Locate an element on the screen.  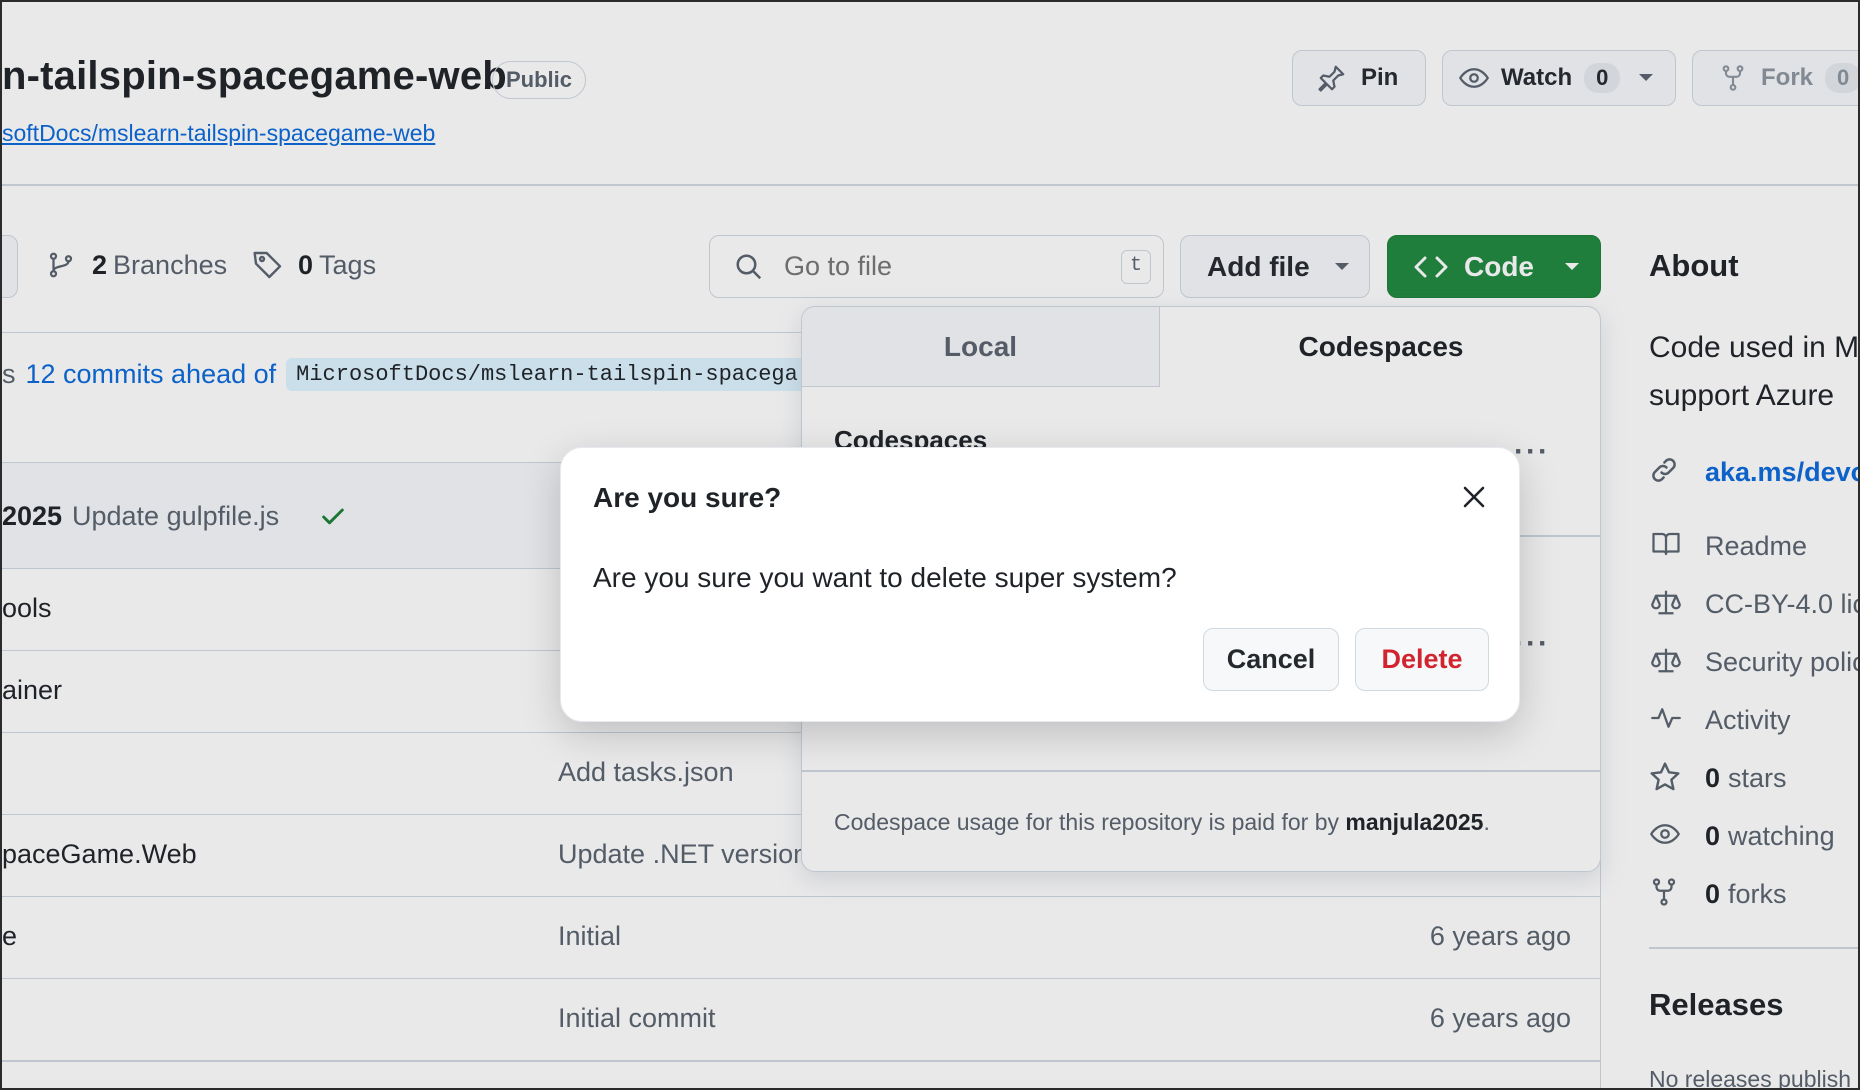
dialog-title: Are you sure? is located at coordinates (687, 497).